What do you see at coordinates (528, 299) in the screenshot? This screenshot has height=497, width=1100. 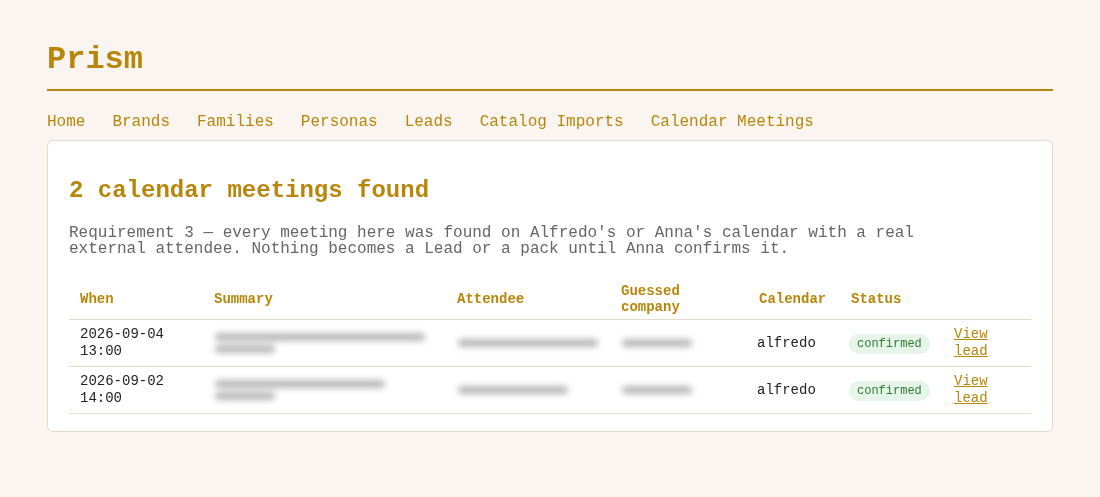 I see `column-header: Attendee` at bounding box center [528, 299].